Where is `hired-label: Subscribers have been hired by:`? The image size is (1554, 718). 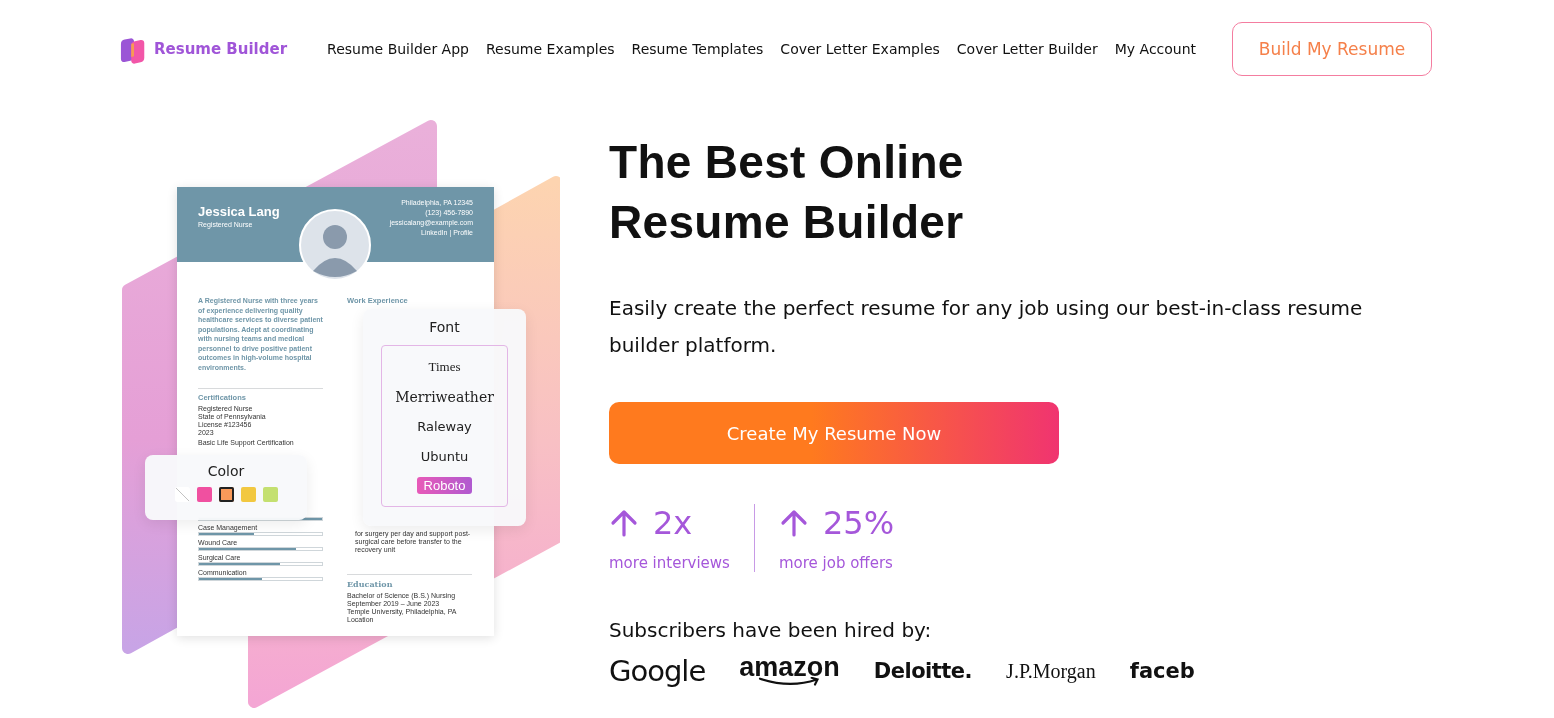 hired-label: Subscribers have been hired by: is located at coordinates (771, 630).